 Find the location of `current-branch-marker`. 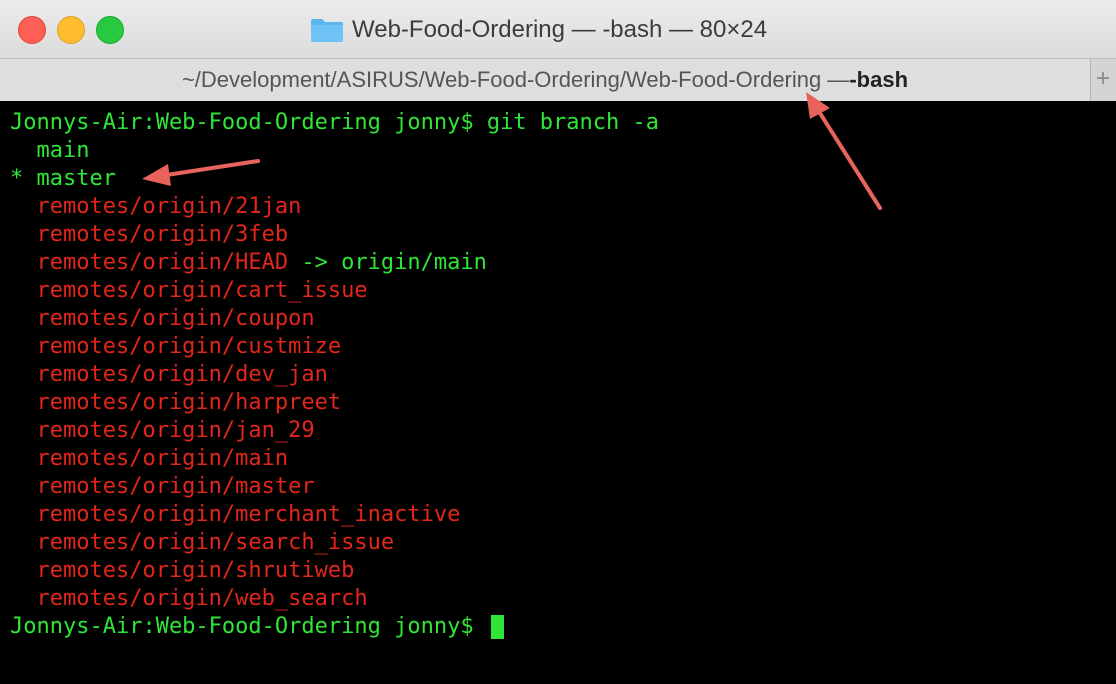

current-branch-marker is located at coordinates (23, 150).